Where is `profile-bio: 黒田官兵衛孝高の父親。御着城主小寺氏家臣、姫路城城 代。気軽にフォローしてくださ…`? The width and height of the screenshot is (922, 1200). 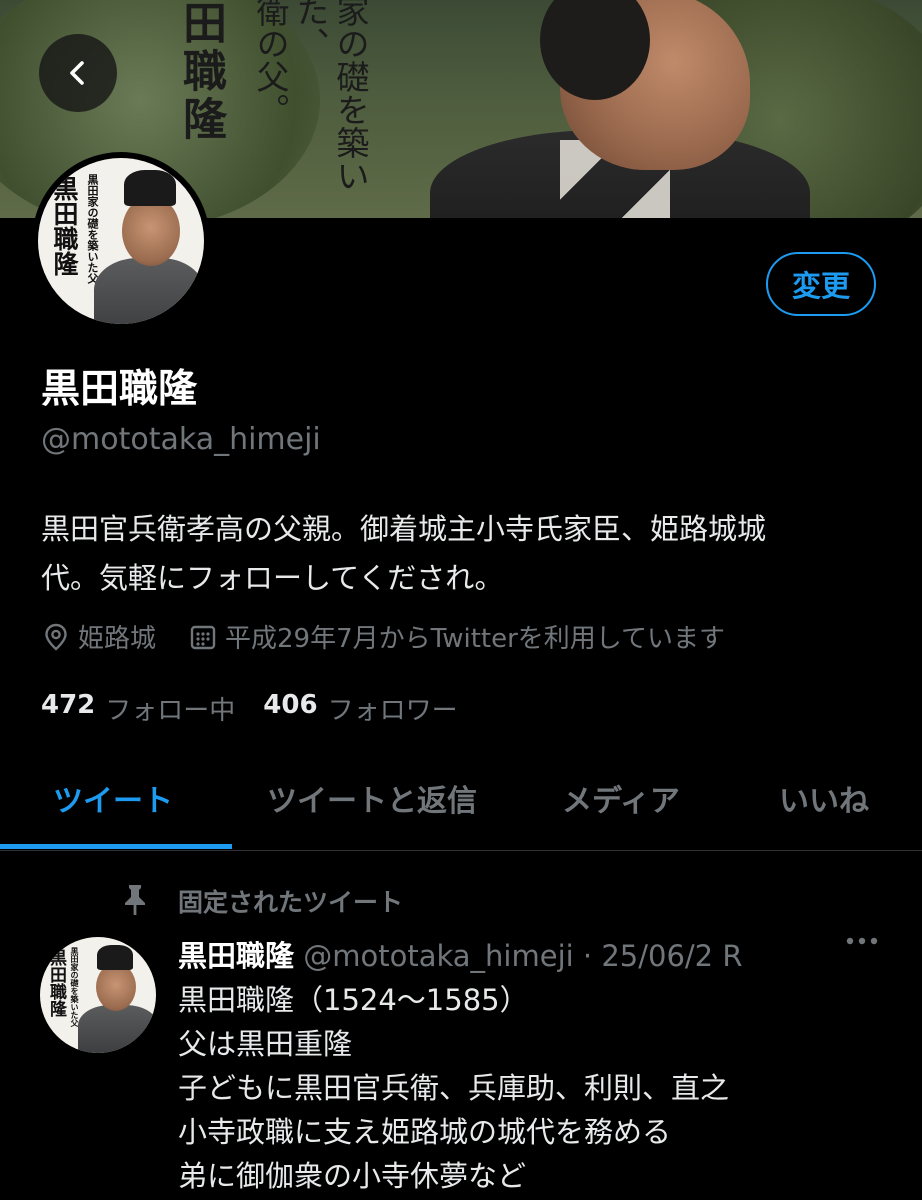 profile-bio: 黒田官兵衛孝高の父親。御着城主小寺氏家臣、姫路城城 代。気軽にフォローしてくださ… is located at coordinates (404, 553).